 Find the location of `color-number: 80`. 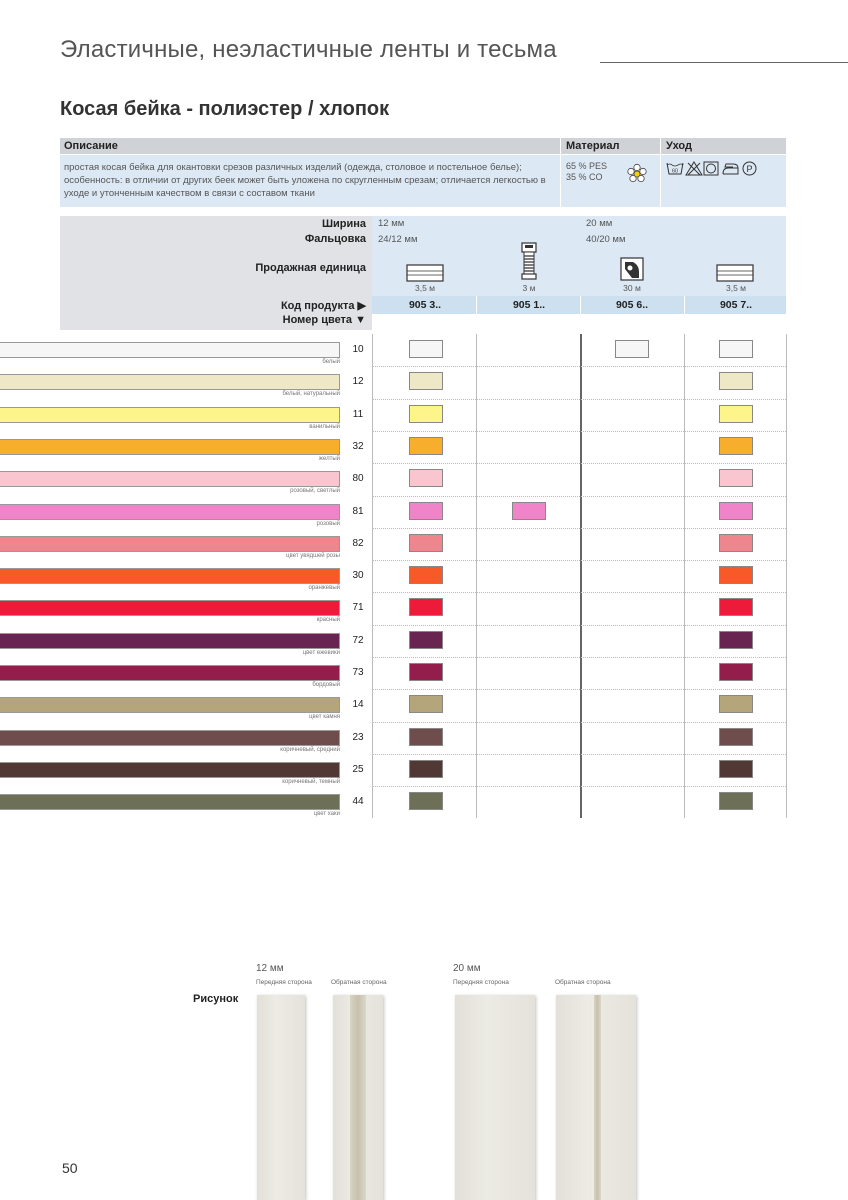

color-number: 80 is located at coordinates (358, 479).